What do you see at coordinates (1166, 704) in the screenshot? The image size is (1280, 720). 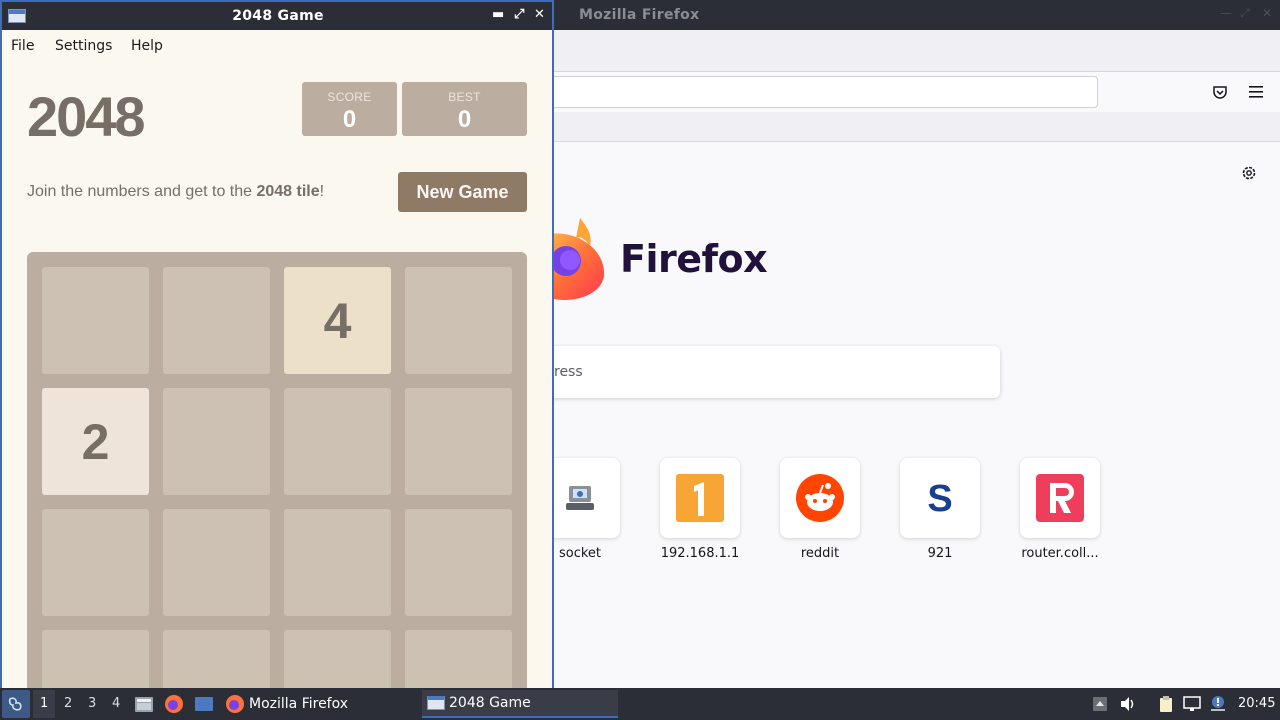 I see `clipboard-icon` at bounding box center [1166, 704].